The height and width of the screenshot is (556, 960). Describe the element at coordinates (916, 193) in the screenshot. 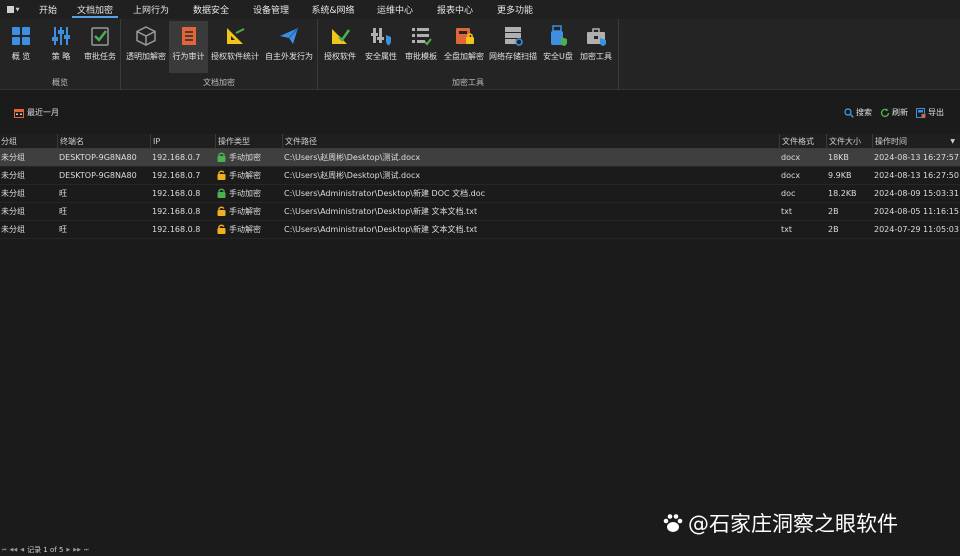

I see `cell-operation-time: 2024-08-09 15:03:31` at that location.